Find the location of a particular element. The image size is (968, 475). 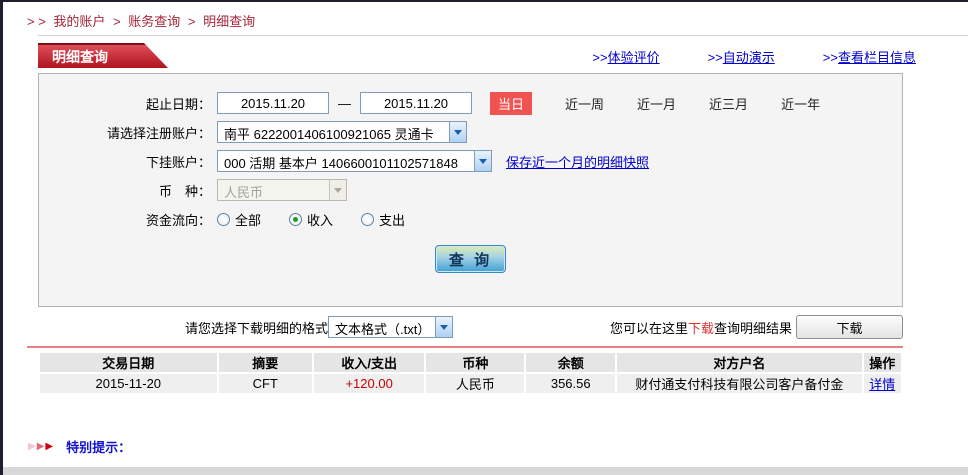

footer-bar is located at coordinates (485, 471).